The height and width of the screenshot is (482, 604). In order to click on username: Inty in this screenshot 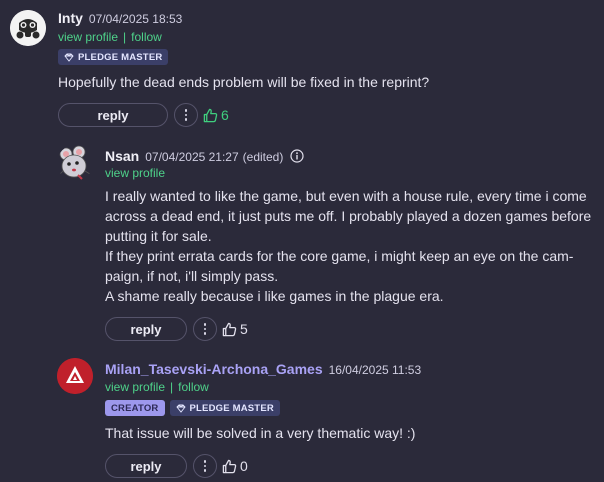, I will do `click(70, 18)`.